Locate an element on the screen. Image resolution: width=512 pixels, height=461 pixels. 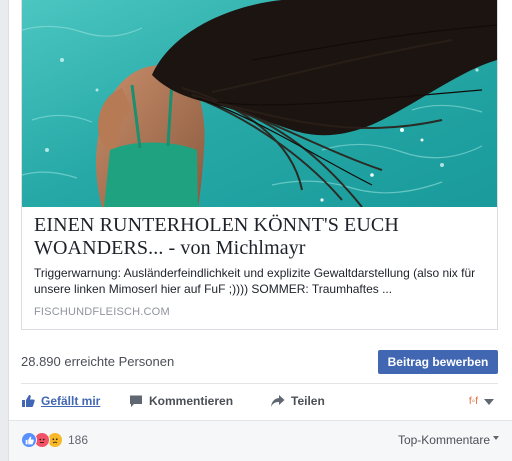
share-arrow-icon is located at coordinates (277, 401).